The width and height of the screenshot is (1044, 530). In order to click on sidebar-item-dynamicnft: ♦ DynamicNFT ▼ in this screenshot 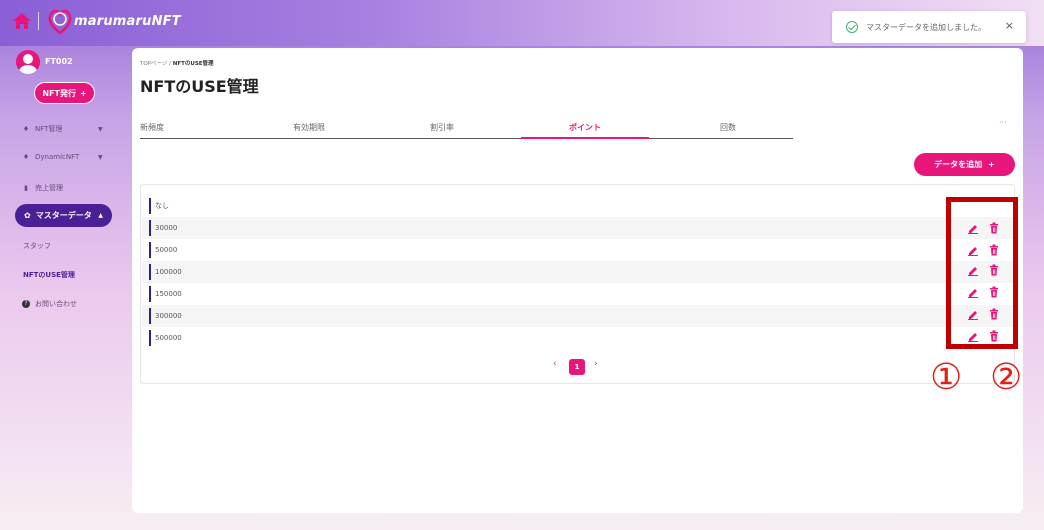, I will do `click(62, 157)`.